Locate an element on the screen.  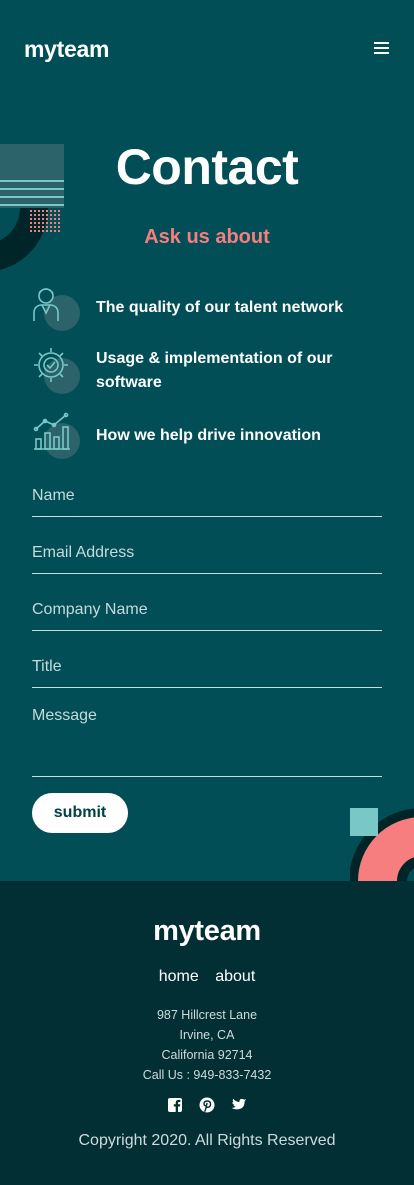
hamburger-icon is located at coordinates (381, 48).